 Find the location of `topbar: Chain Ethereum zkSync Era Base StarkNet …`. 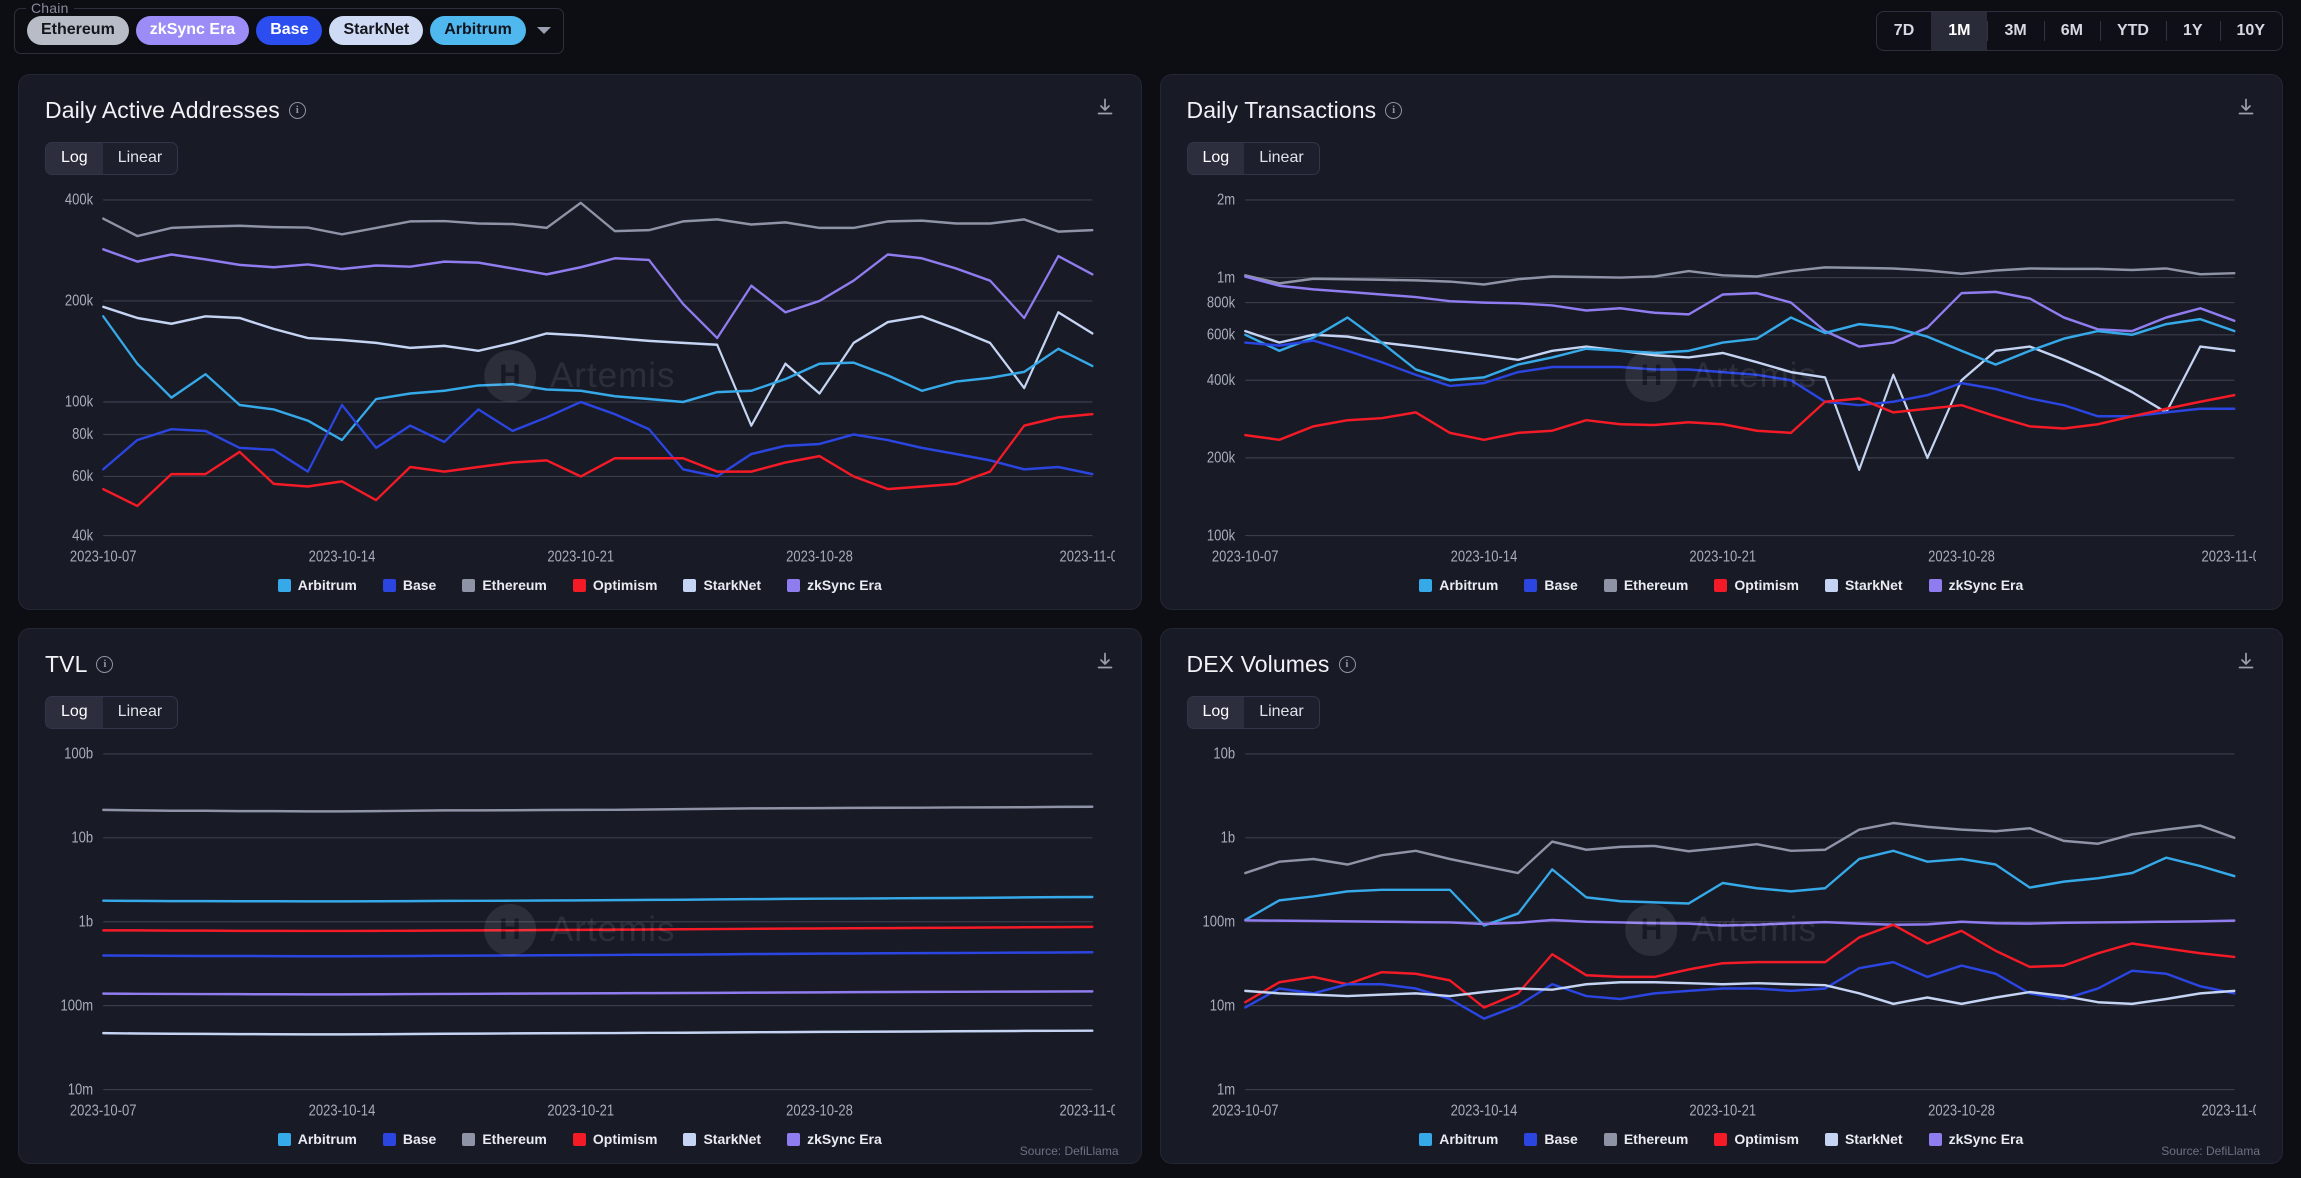

topbar: Chain Ethereum zkSync Era Base StarkNet … is located at coordinates (1150, 31).